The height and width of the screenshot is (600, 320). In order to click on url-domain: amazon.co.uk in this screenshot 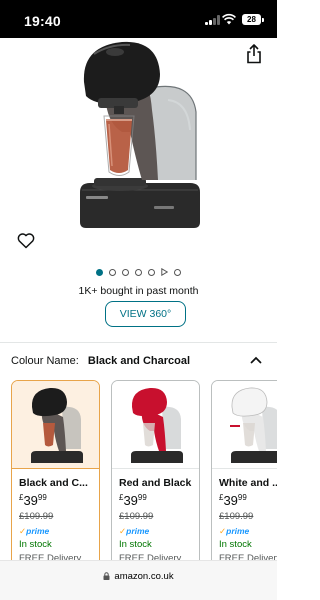, I will do `click(144, 576)`.